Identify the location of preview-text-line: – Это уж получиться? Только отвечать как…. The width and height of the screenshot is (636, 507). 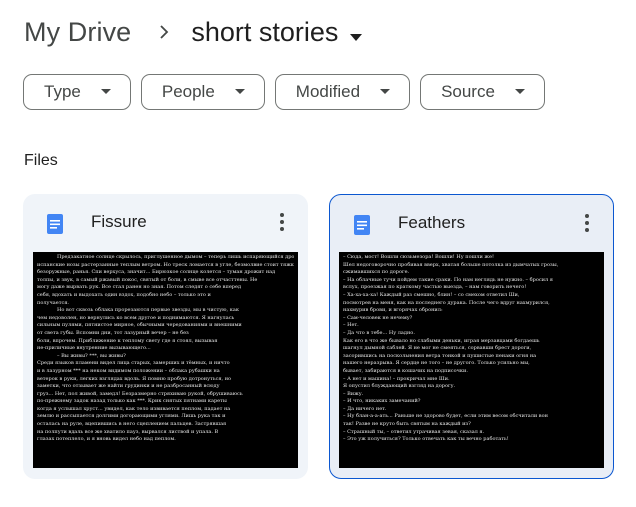
(426, 439).